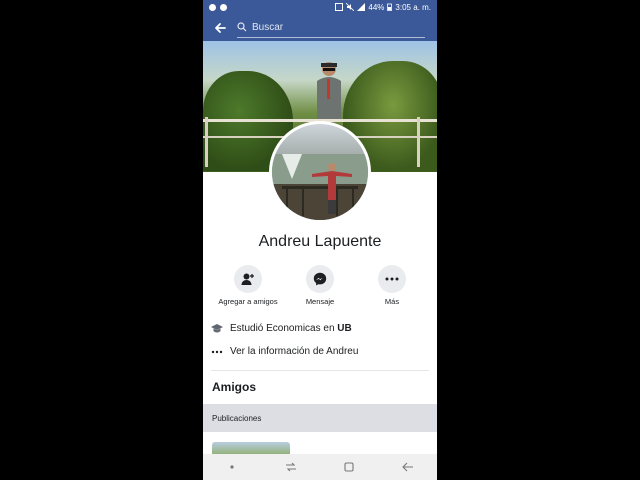 This screenshot has height=480, width=640. I want to click on education-text: Estudió Economicas en UB, so click(291, 328).